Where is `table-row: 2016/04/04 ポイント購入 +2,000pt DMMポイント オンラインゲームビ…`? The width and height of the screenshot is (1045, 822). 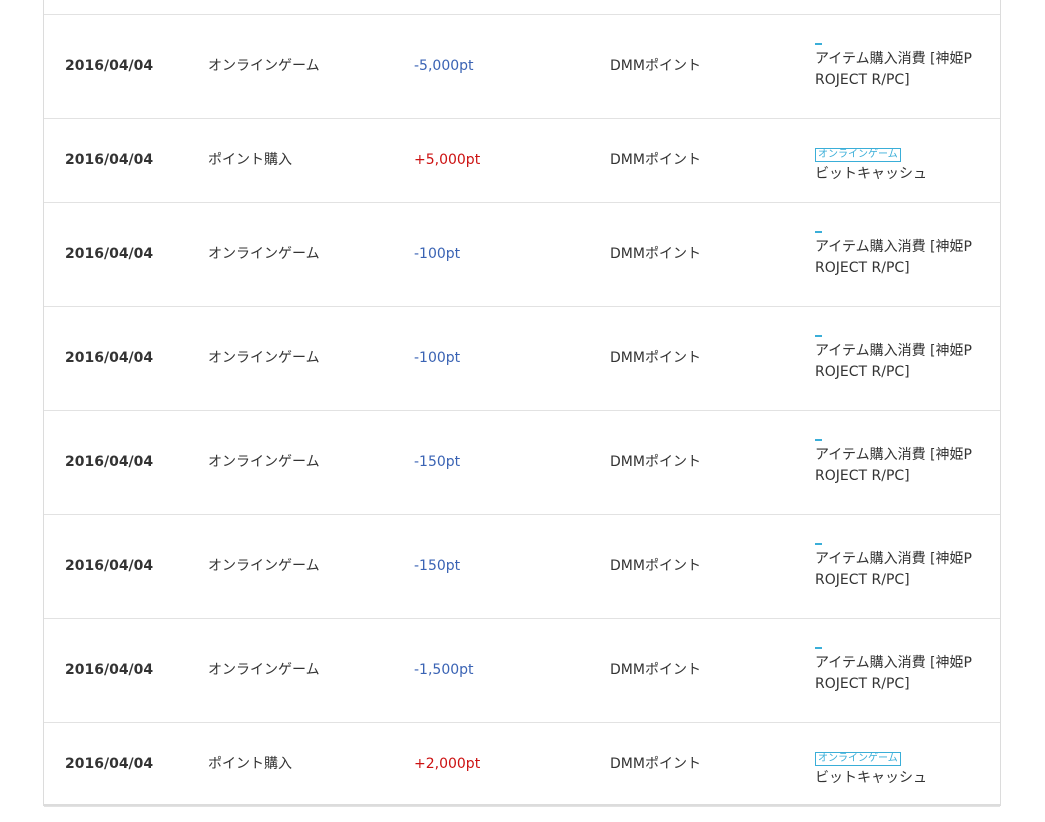 table-row: 2016/04/04 ポイント購入 +2,000pt DMMポイント オンラインゲームビ… is located at coordinates (522, 765).